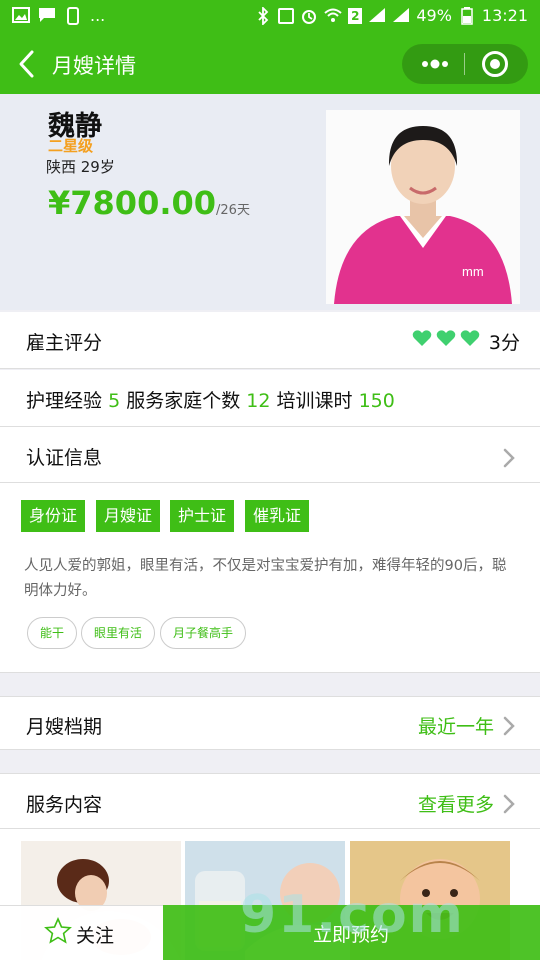 This screenshot has width=540, height=960. What do you see at coordinates (52, 633) in the screenshot?
I see `skill-tag: 能干` at bounding box center [52, 633].